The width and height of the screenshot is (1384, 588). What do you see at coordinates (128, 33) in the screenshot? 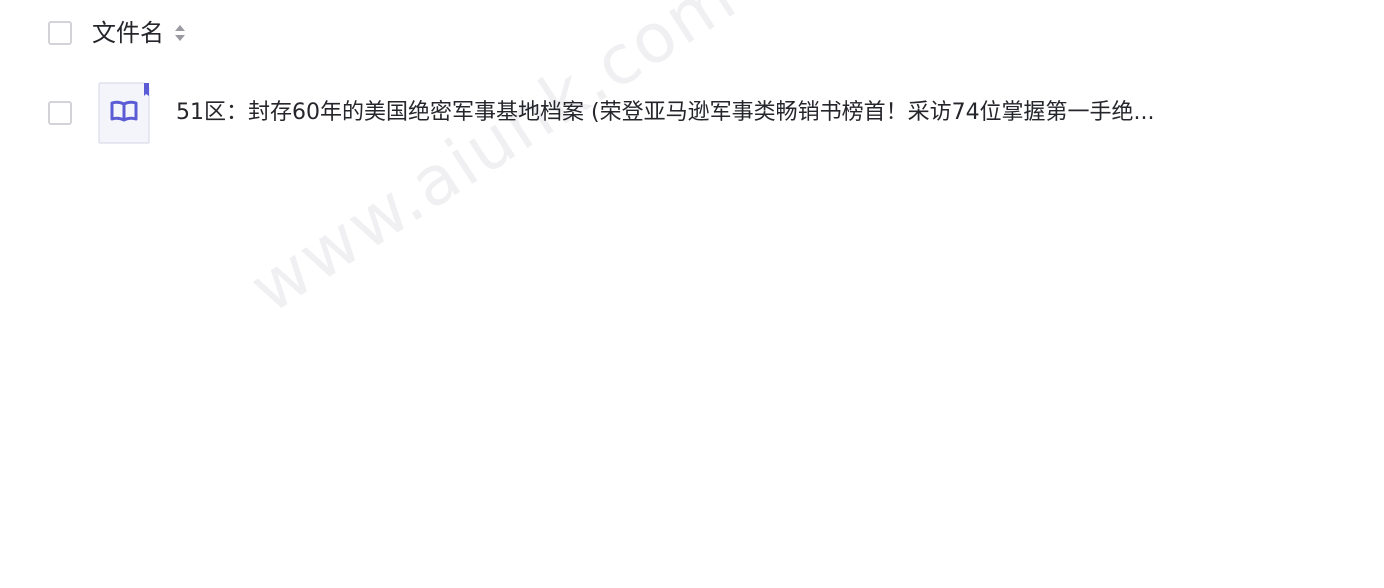
I see `filename-column-header: 文件名` at bounding box center [128, 33].